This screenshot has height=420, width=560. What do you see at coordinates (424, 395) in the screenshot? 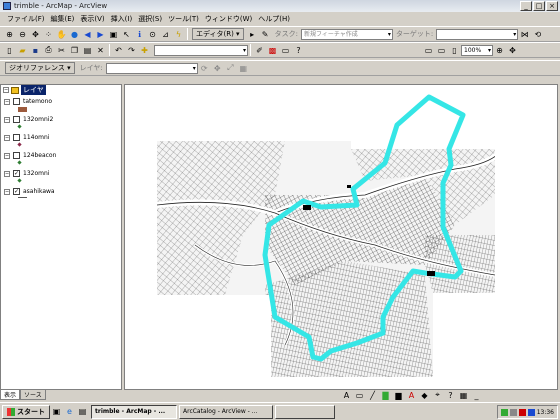
I see `marker-color-icon: ◆` at bounding box center [424, 395].